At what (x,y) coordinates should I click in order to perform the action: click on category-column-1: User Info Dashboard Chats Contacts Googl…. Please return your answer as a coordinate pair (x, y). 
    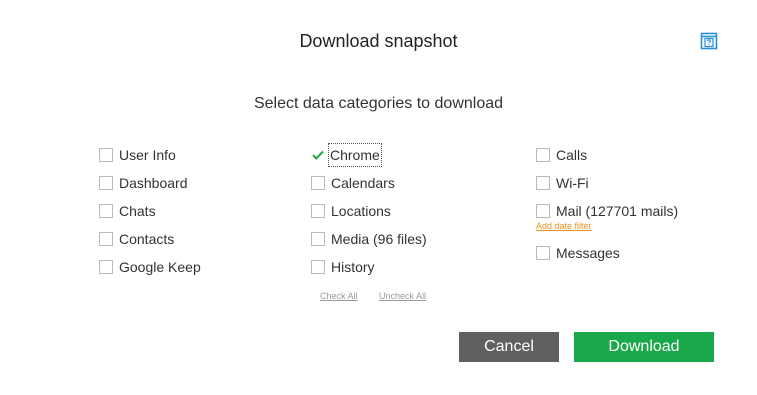
    Looking at the image, I should click on (150, 214).